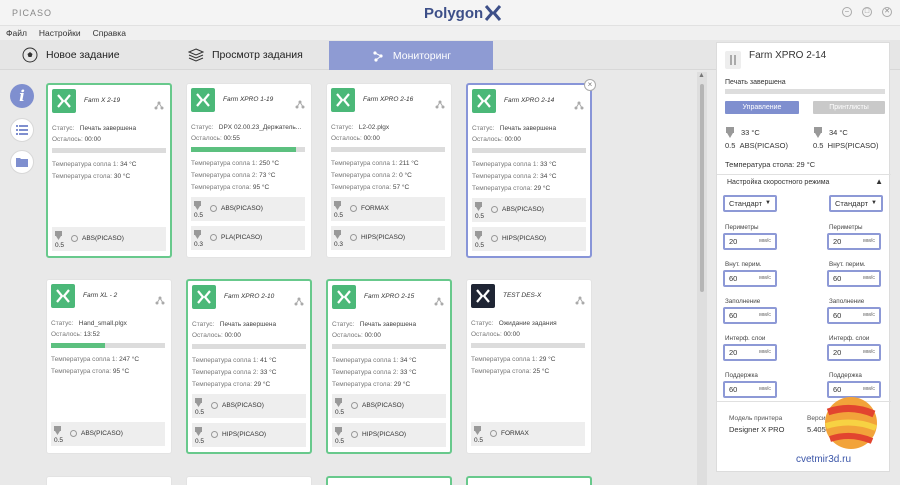 The width and height of the screenshot is (900, 485). I want to click on remaining-value: 00:55, so click(231, 138).